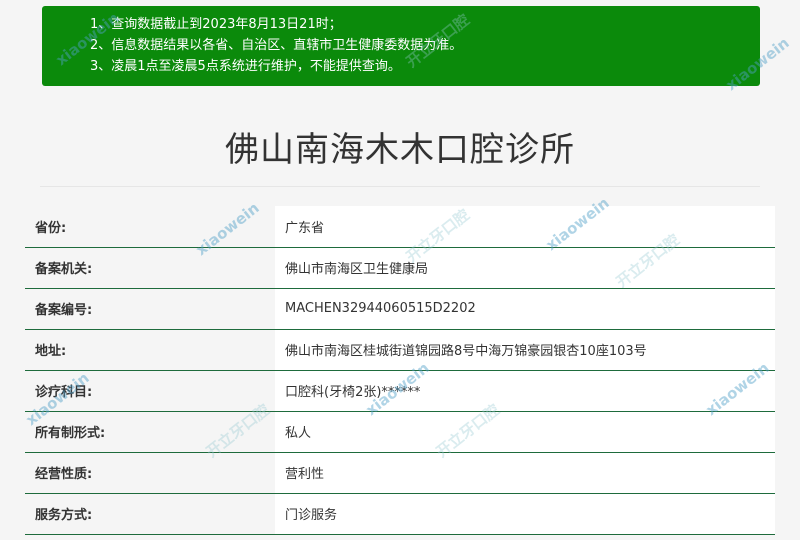  I want to click on row-label: 经营性质:, so click(150, 473).